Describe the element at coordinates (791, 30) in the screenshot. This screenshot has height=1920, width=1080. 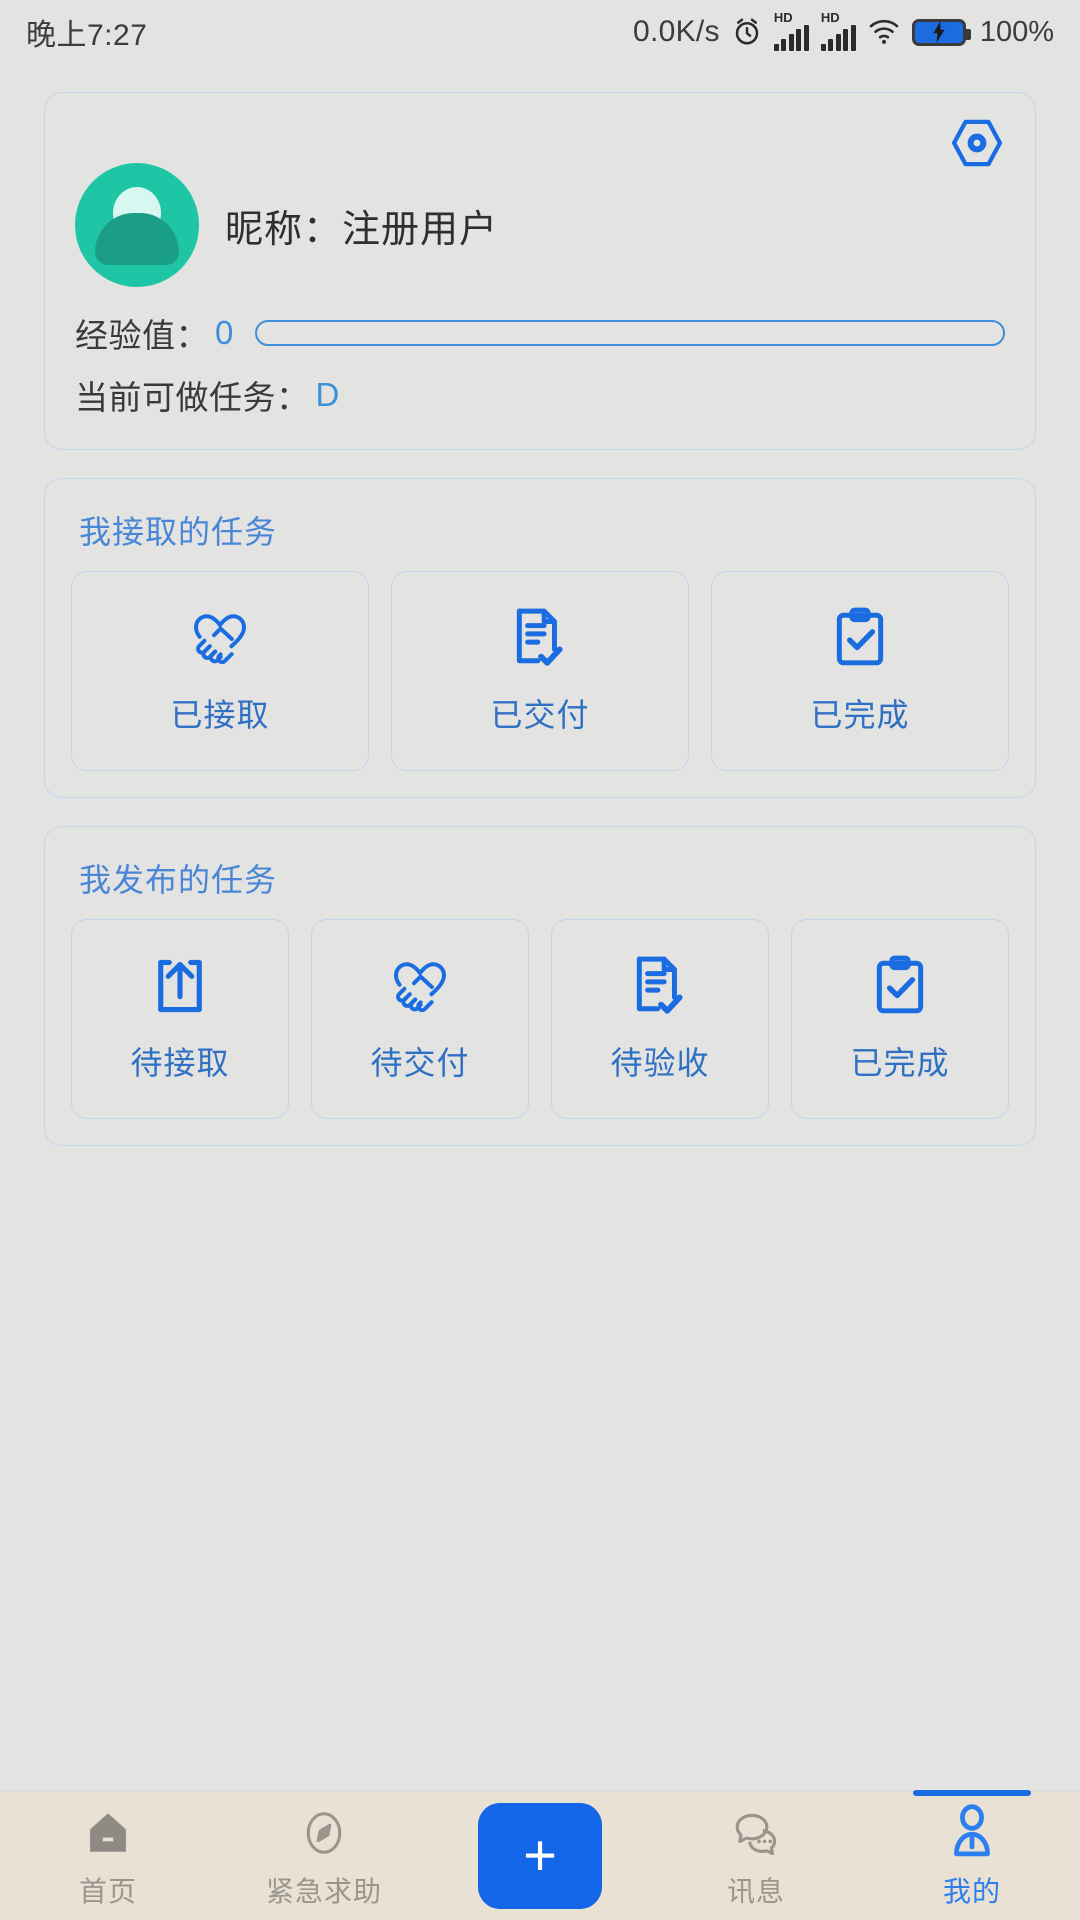
I see `sim1-signal-icon: HD` at that location.